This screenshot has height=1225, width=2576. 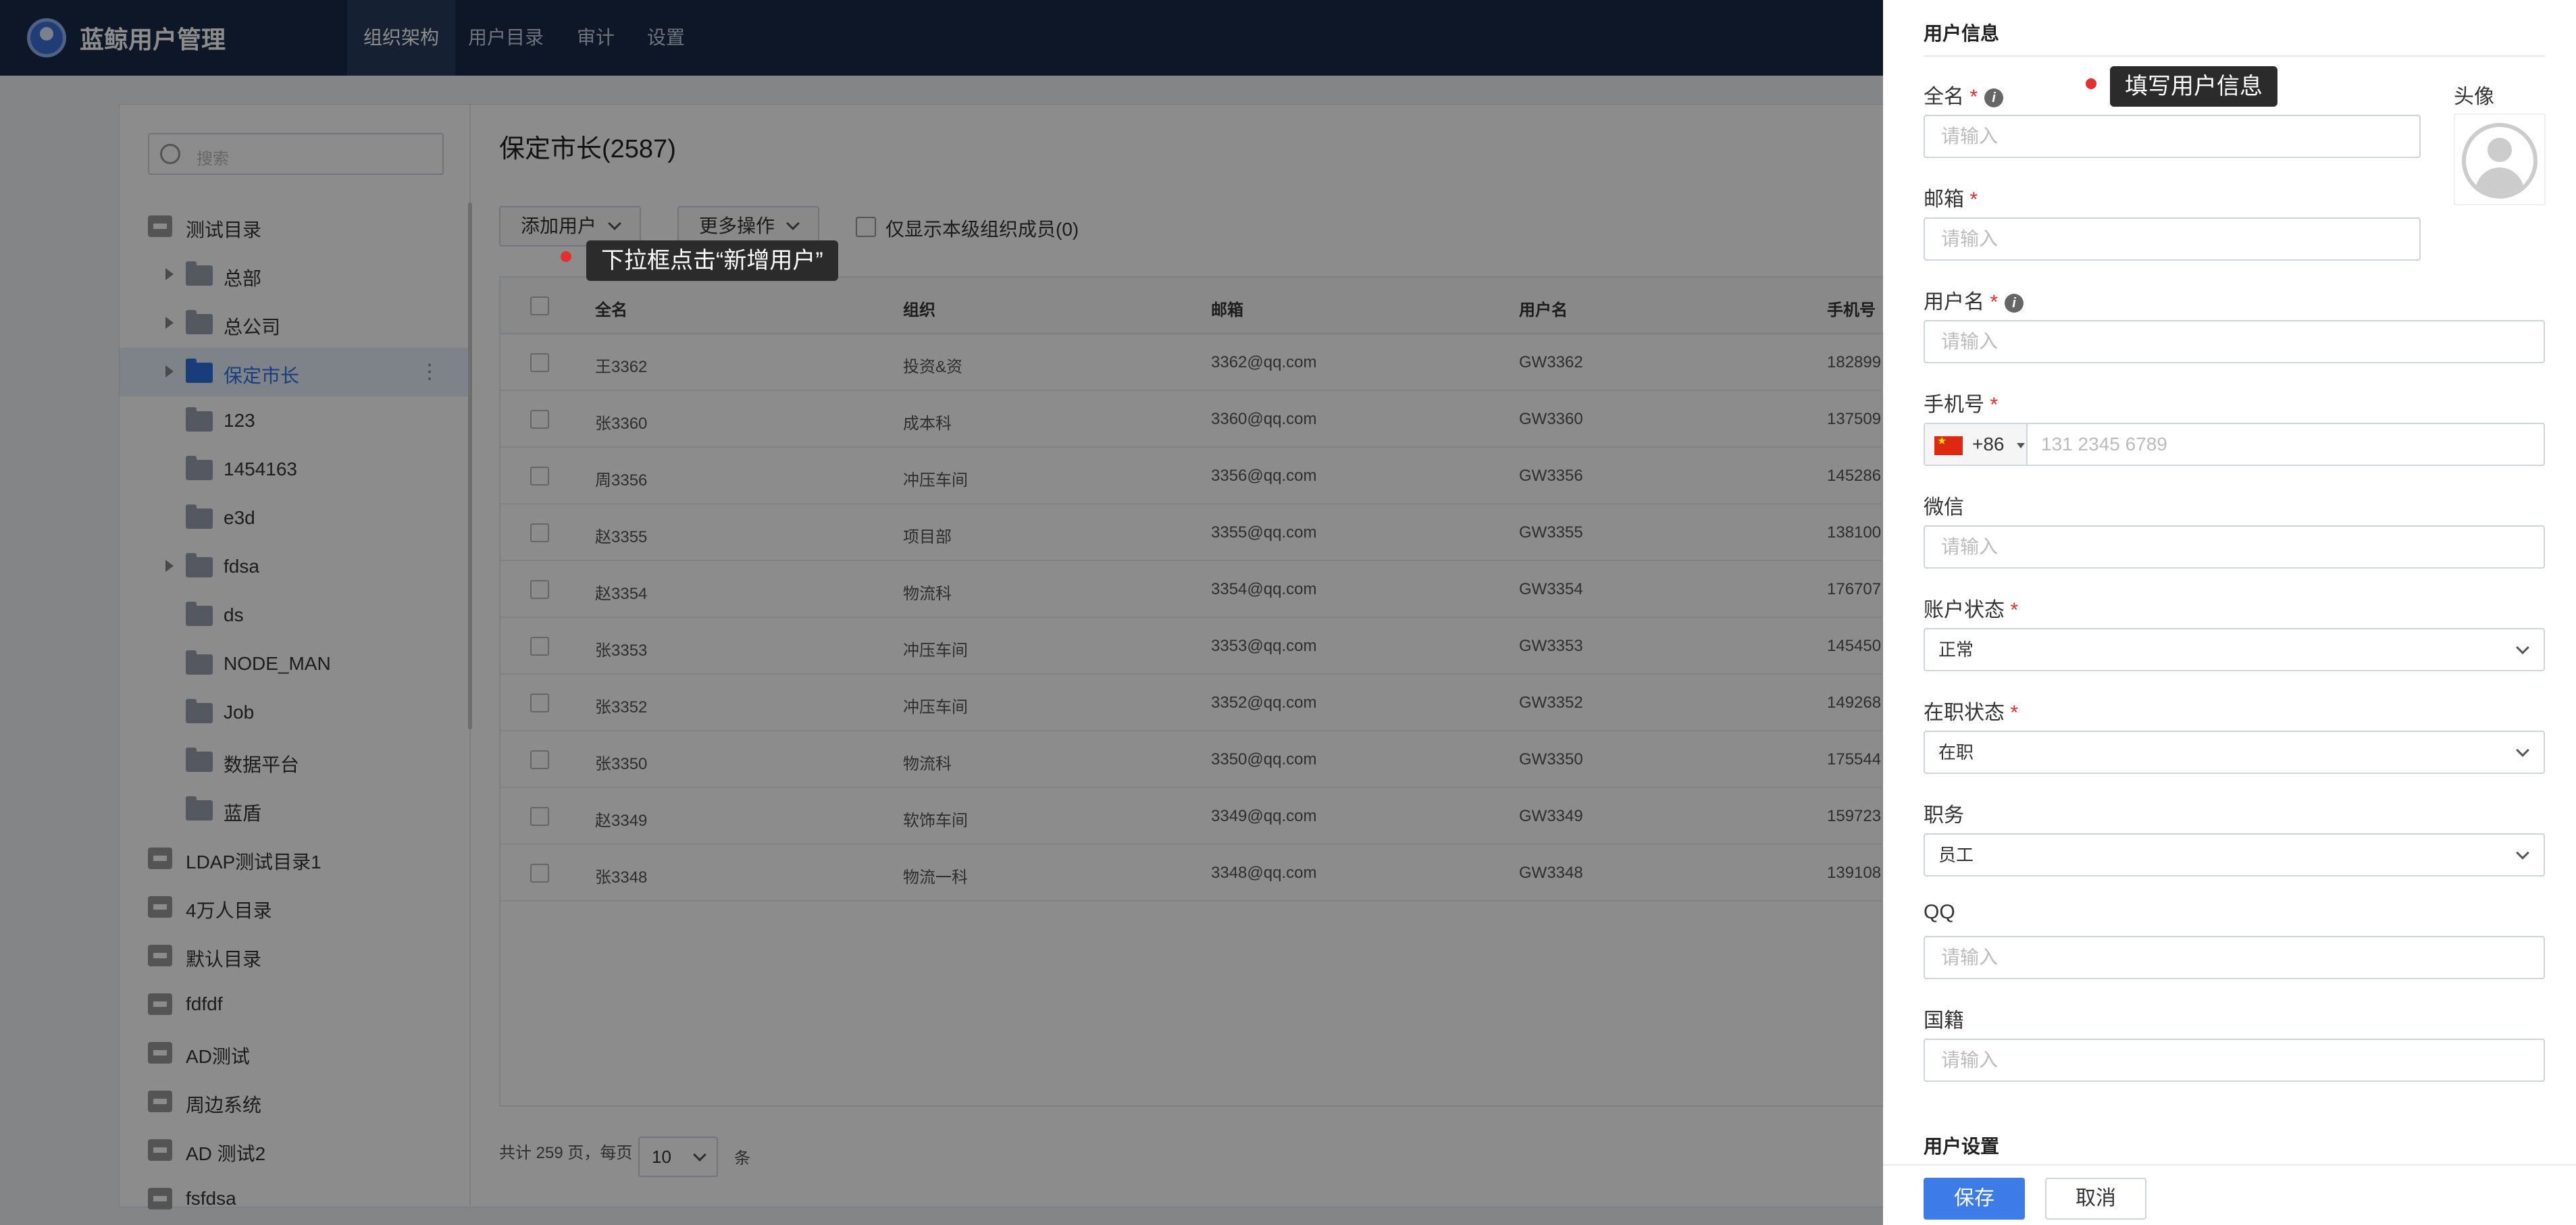 I want to click on china-flag-icon, so click(x=1948, y=445).